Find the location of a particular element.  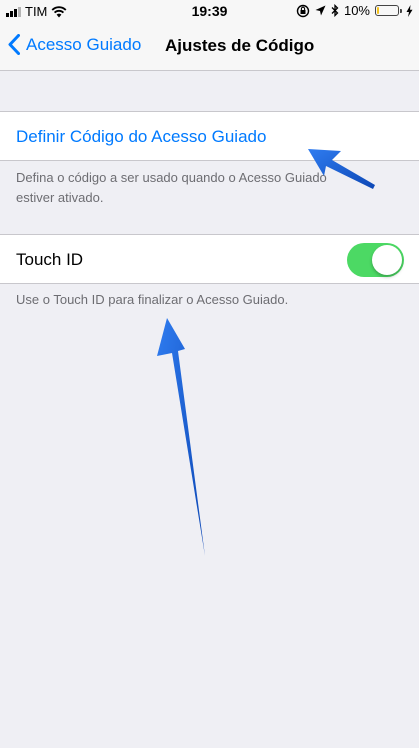

arrow-to-touch-id-icon is located at coordinates (181, 437).